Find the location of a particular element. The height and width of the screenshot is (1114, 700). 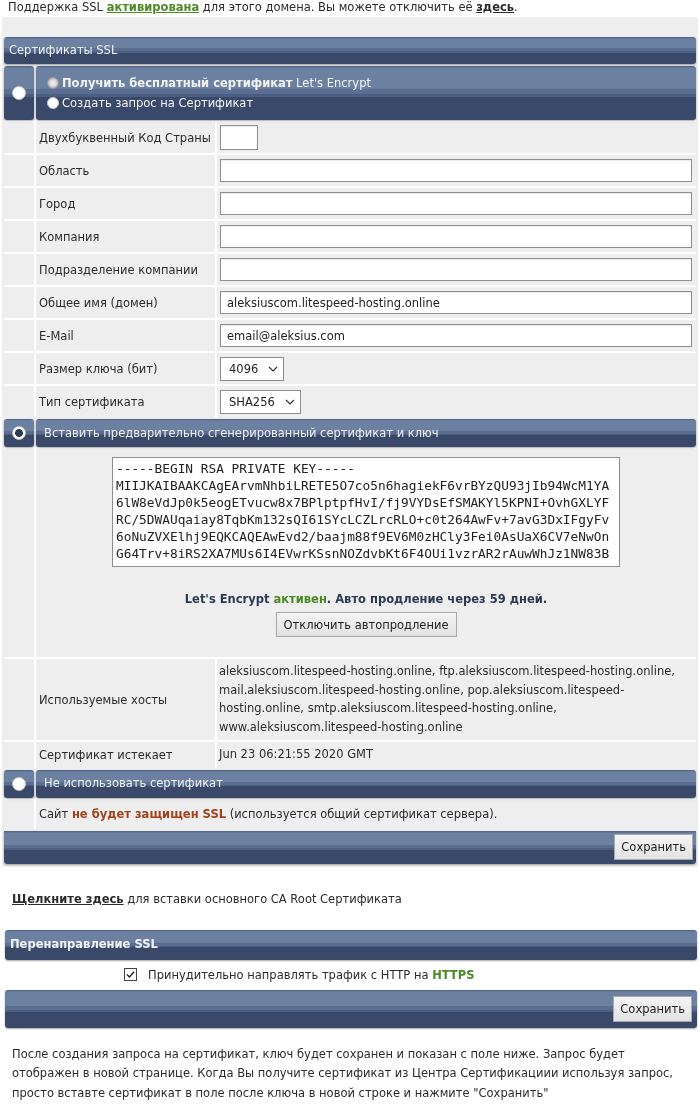

status-link: активирована is located at coordinates (153, 7).